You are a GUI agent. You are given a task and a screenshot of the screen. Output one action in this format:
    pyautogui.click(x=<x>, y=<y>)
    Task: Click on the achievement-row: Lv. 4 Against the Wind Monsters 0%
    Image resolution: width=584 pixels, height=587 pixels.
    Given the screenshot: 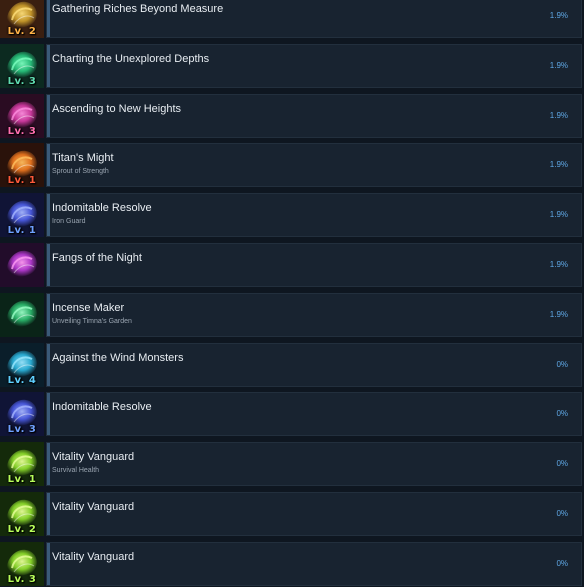 What is the action you would take?
    pyautogui.click(x=292, y=364)
    